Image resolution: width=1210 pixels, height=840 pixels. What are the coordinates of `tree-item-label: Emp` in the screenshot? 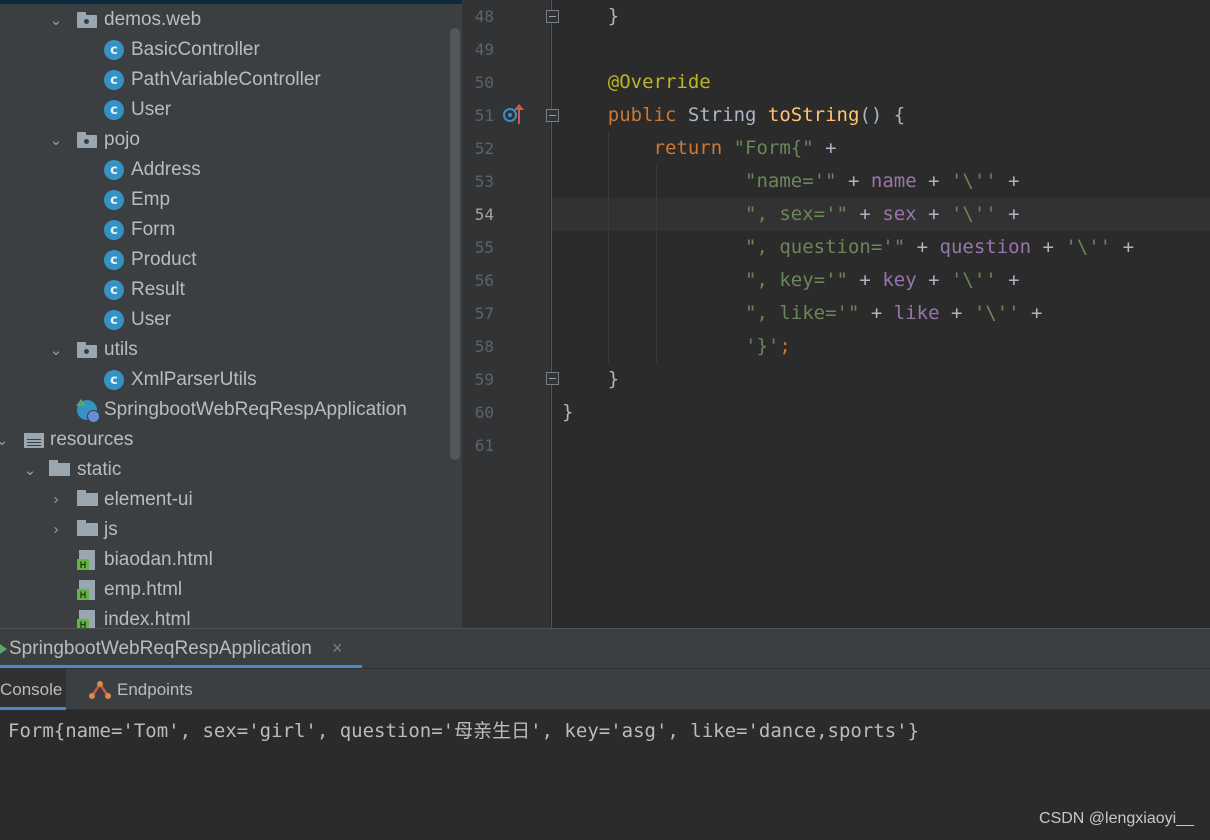 It's located at (151, 199).